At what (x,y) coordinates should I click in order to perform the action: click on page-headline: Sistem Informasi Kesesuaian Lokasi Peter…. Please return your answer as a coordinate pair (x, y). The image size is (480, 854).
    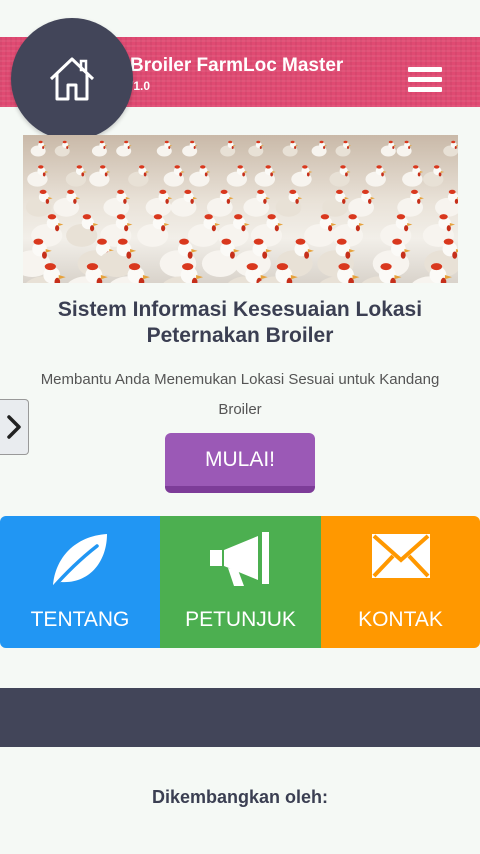
    Looking at the image, I should click on (240, 322).